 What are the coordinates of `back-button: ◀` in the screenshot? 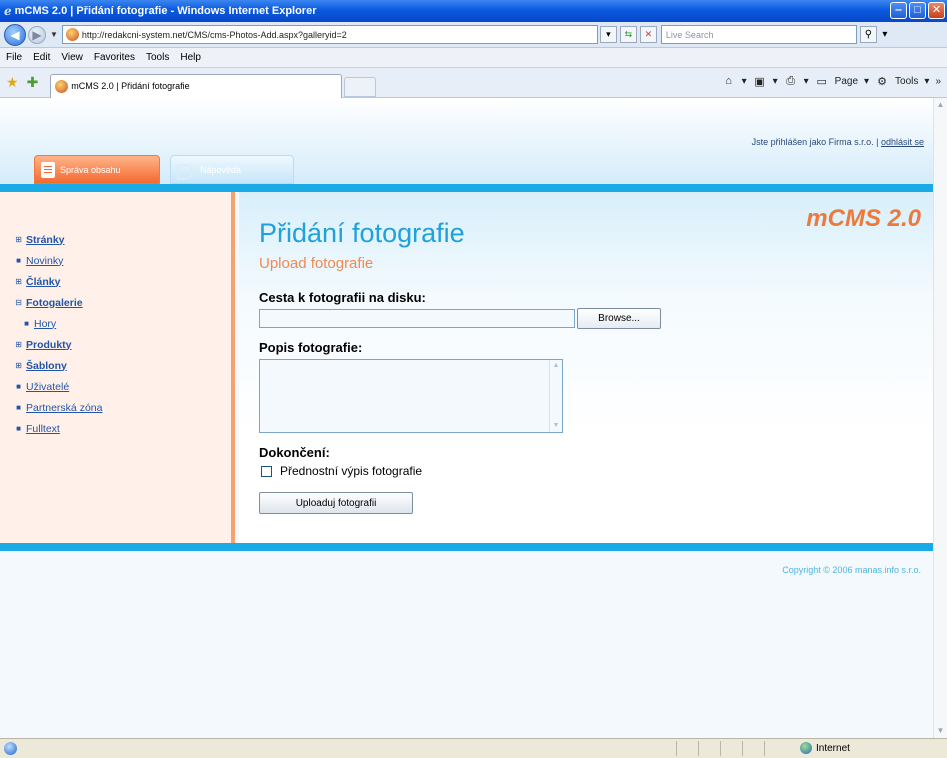 It's located at (15, 34).